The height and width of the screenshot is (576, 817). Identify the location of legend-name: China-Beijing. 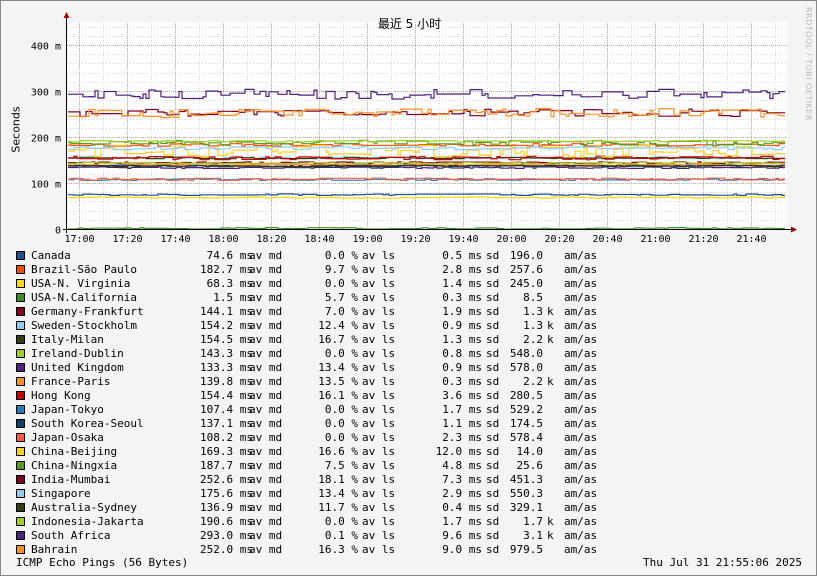
(74, 451).